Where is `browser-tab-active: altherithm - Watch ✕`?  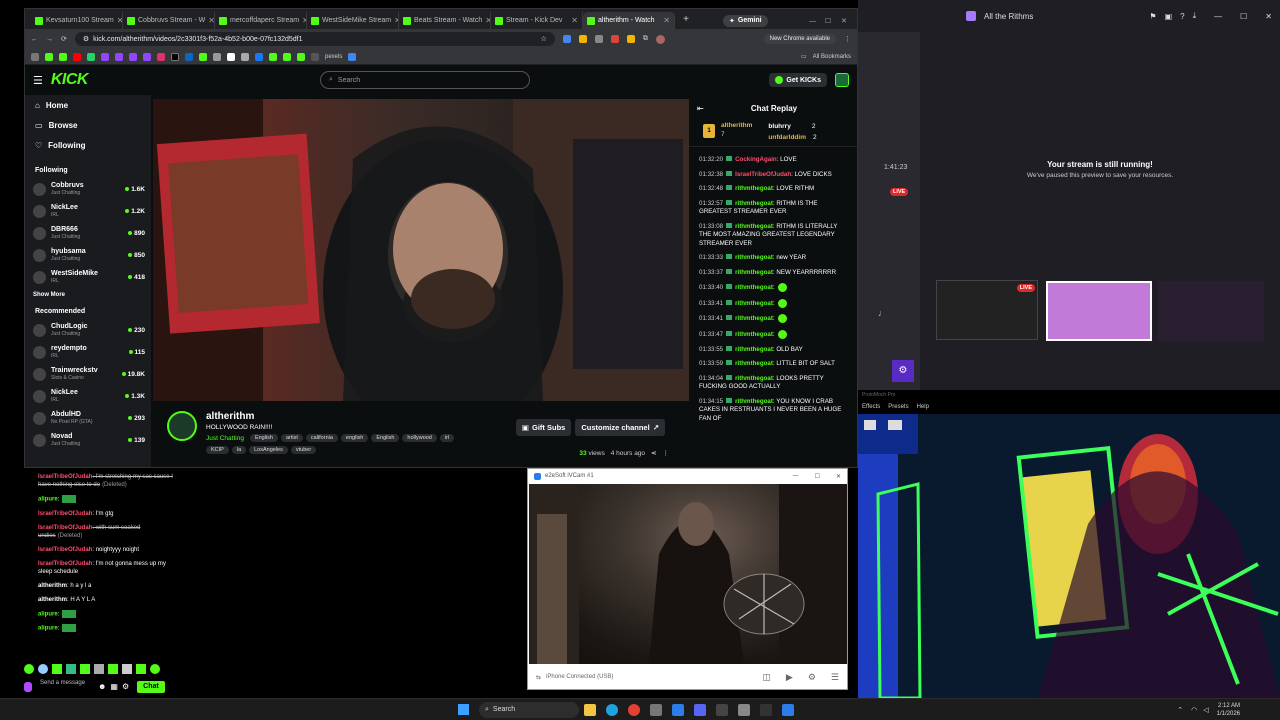 browser-tab-active: altherithm - Watch ✕ is located at coordinates (629, 20).